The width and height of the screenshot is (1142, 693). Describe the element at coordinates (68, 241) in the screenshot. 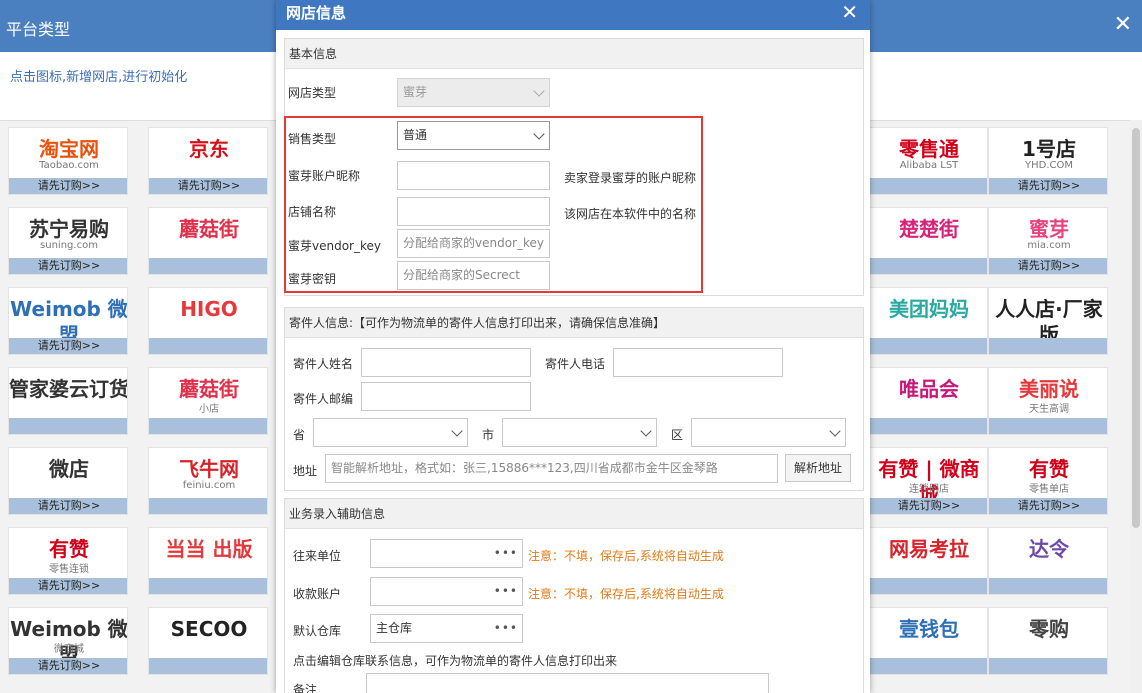

I see `platform-tile-suning: 苏宁易购 suning.com 请先订购>>` at that location.